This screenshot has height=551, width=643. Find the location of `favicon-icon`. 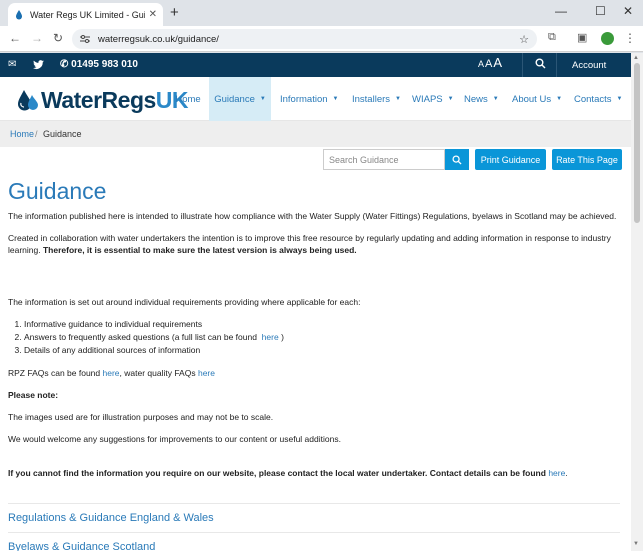

favicon-icon is located at coordinates (19, 14).